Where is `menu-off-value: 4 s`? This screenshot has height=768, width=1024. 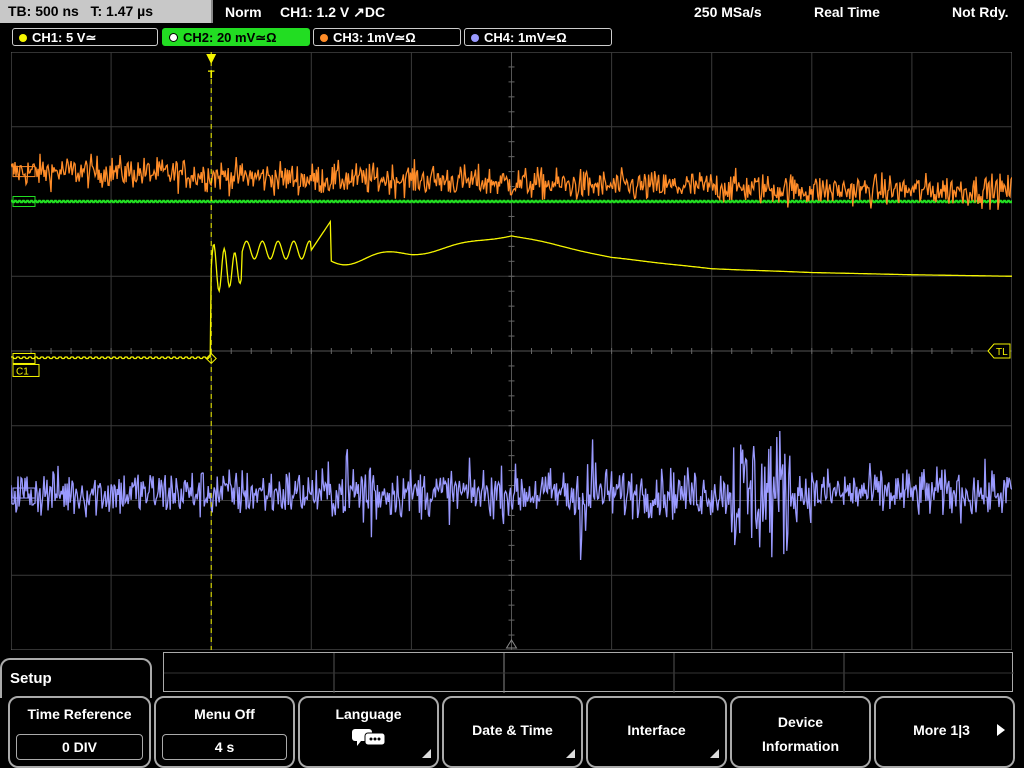
menu-off-value: 4 s is located at coordinates (224, 747).